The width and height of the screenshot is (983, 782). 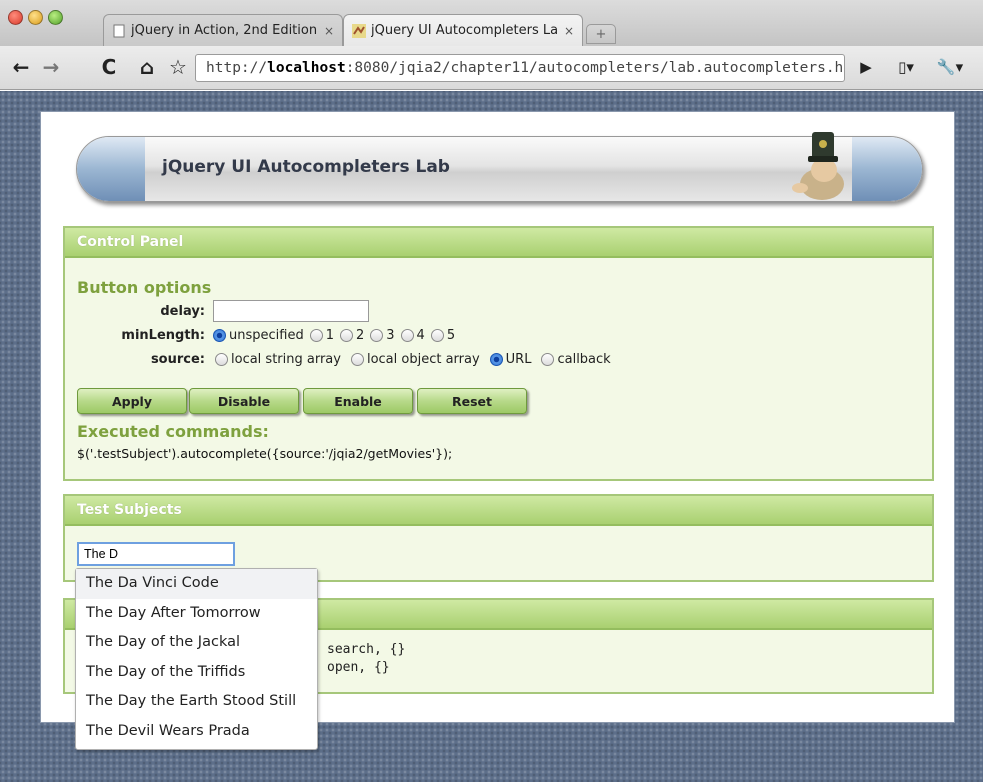 I want to click on delay-row: delay:, so click(x=223, y=311).